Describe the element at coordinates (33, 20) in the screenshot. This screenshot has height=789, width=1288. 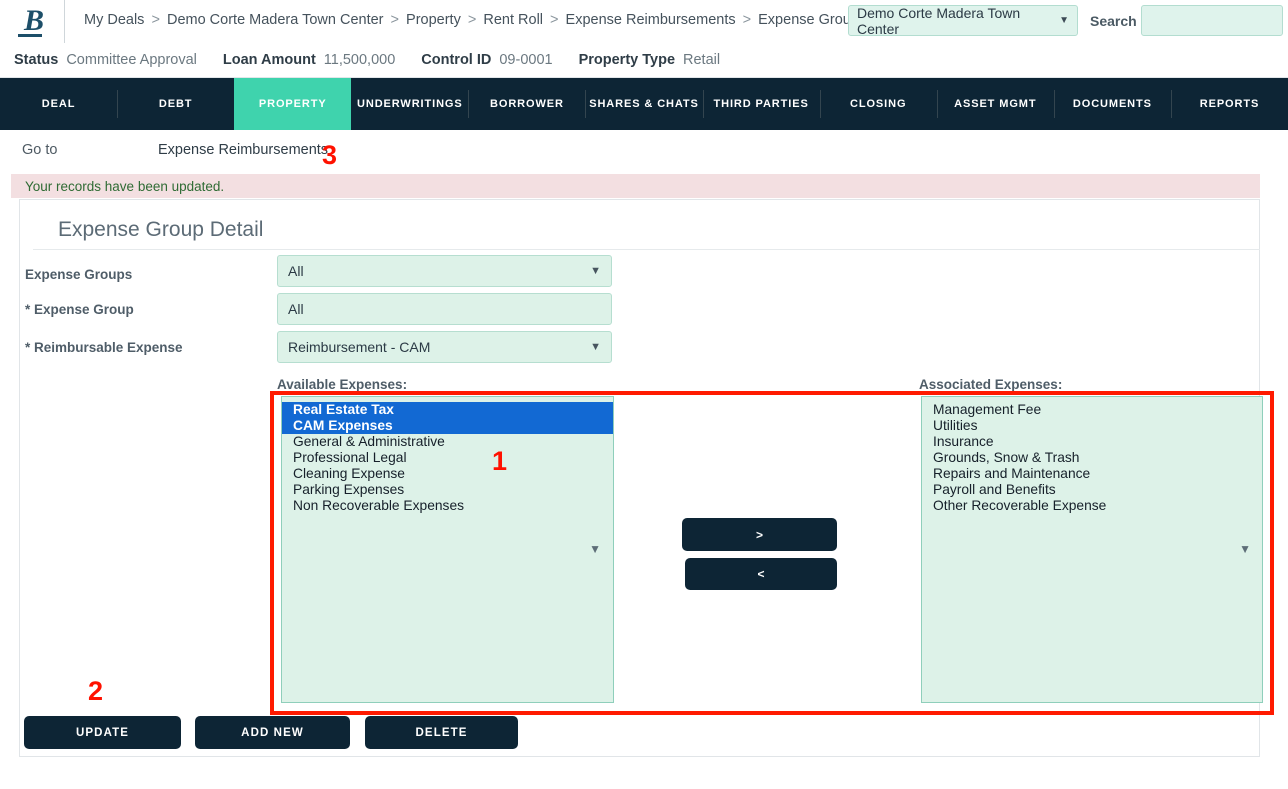
I see `logo-text: B` at that location.